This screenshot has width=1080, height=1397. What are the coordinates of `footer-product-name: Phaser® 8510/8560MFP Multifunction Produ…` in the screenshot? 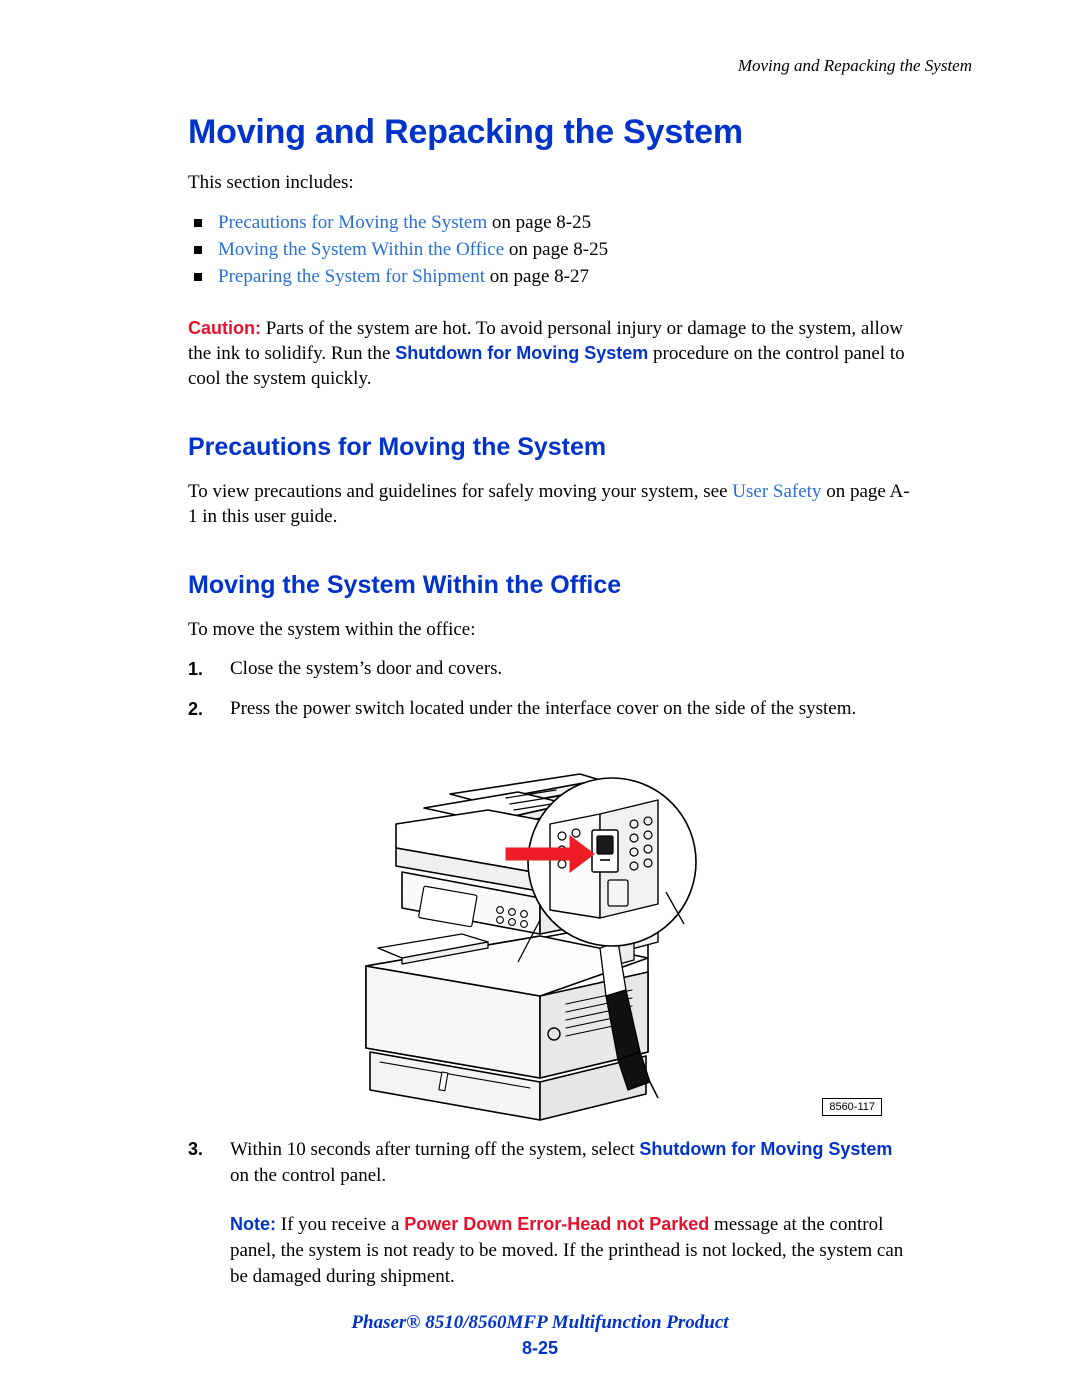 It's located at (540, 1322).